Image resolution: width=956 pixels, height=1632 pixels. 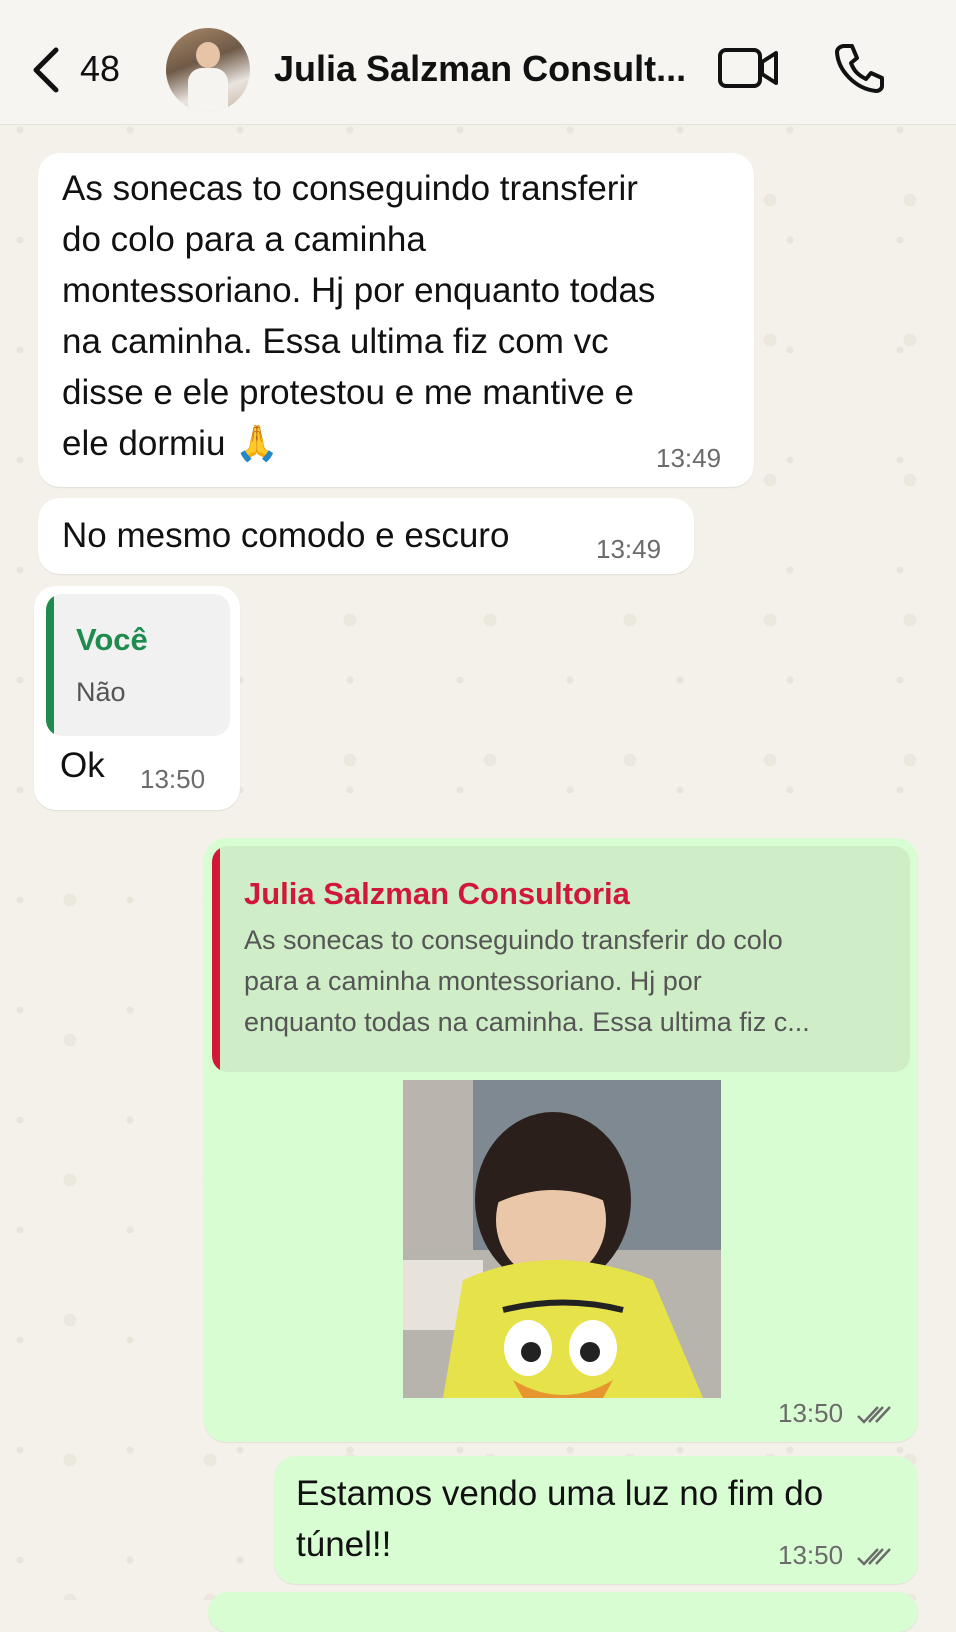 What do you see at coordinates (82, 765) in the screenshot?
I see `message-text: Ok` at bounding box center [82, 765].